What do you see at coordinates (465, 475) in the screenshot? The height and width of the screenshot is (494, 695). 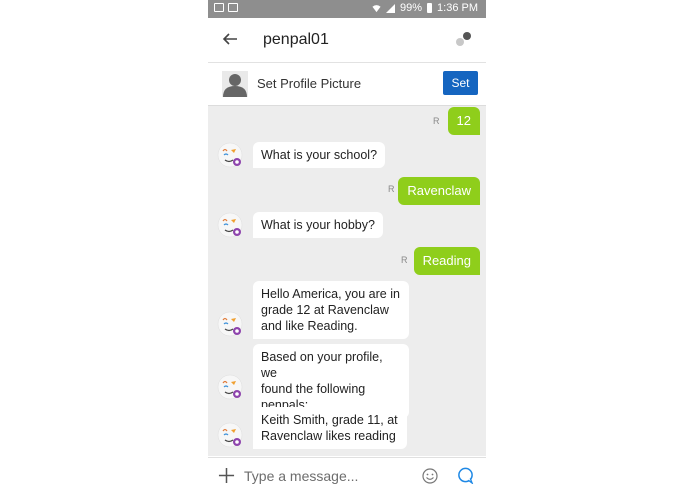 I see `chat-bubble-icon` at bounding box center [465, 475].